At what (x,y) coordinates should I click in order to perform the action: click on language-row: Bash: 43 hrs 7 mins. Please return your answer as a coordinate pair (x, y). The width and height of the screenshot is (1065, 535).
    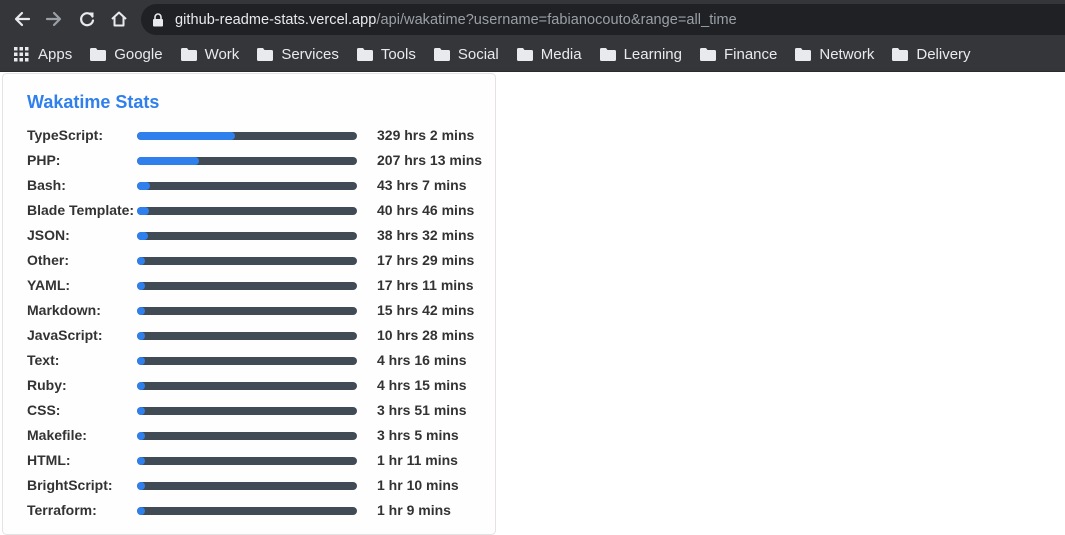
    Looking at the image, I should click on (249, 185).